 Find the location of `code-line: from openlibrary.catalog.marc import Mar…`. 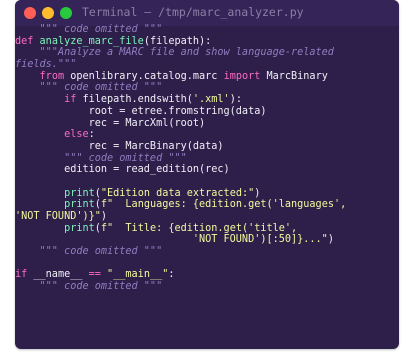

code-line: from openlibrary.catalog.marc import Mar… is located at coordinates (207, 77).